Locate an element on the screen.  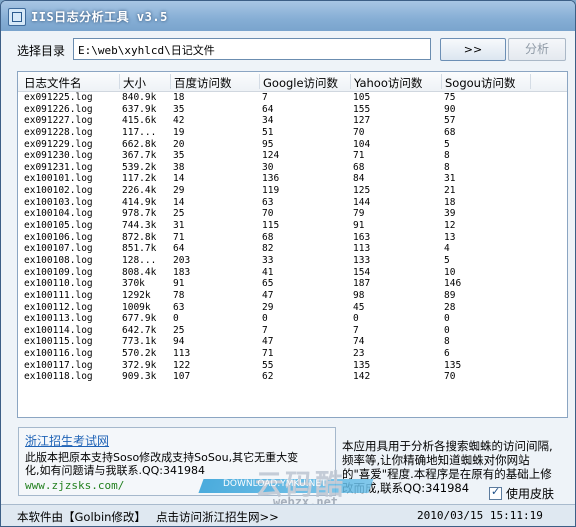
table-row: ex100118.log 909.3k 107 62 142 70 is located at coordinates (292, 377).